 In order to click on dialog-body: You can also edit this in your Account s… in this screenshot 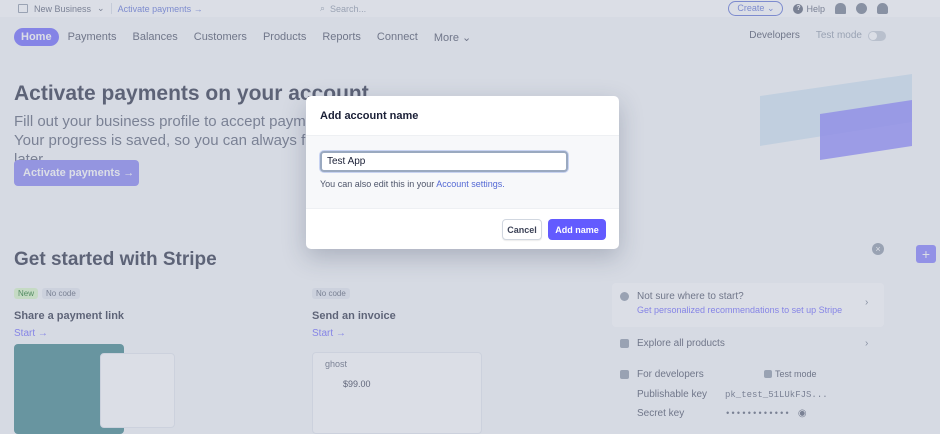, I will do `click(462, 172)`.